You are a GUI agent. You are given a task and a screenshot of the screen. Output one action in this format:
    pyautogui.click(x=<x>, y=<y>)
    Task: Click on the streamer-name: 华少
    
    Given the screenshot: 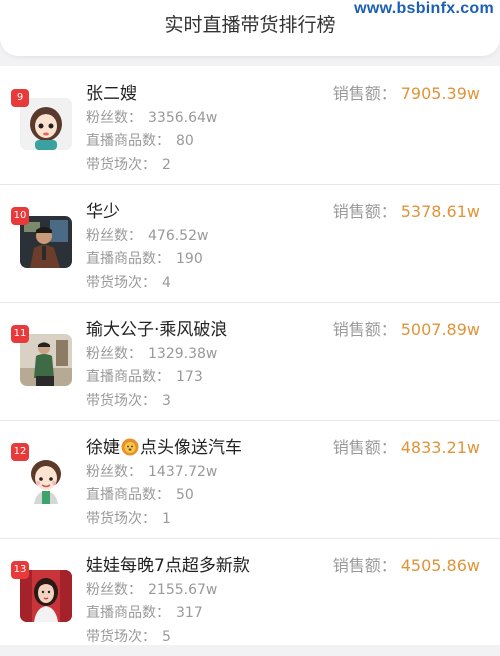 What is the action you would take?
    pyautogui.click(x=103, y=212)
    